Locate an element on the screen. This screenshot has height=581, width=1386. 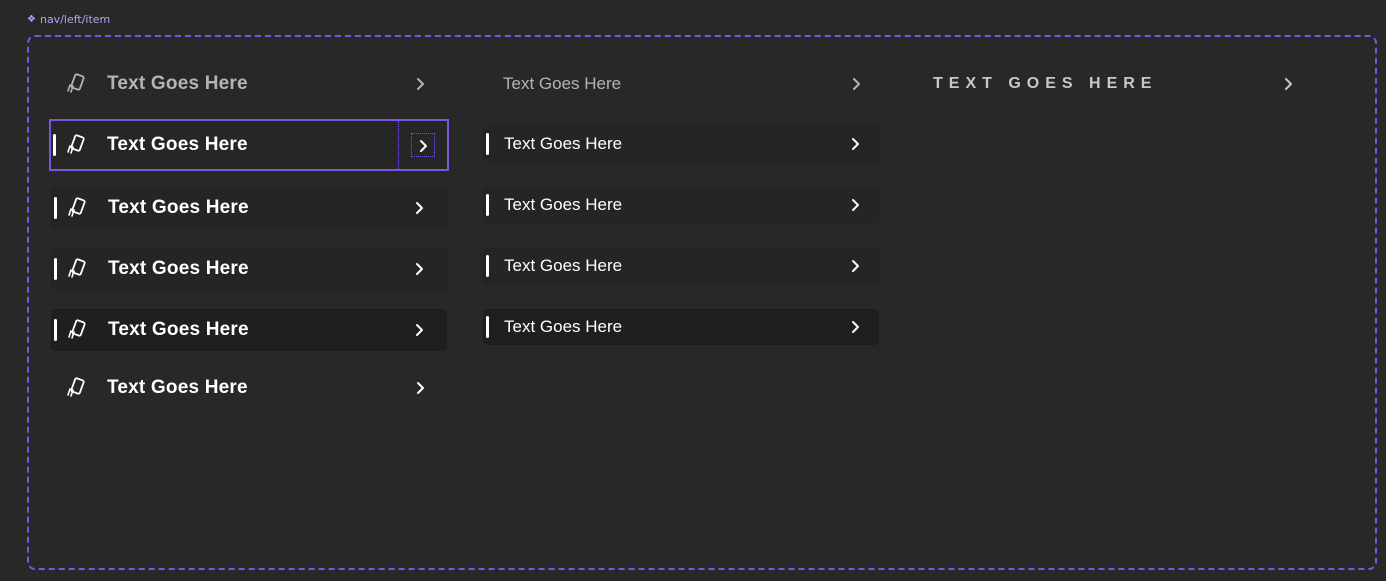
component-diamond-icon: ❖ is located at coordinates (31, 19).